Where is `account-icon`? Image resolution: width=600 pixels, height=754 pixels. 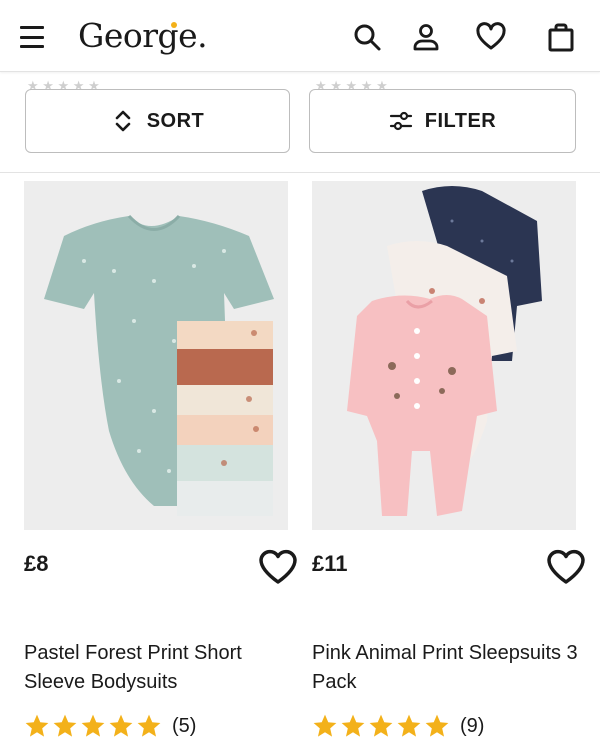 account-icon is located at coordinates (426, 37).